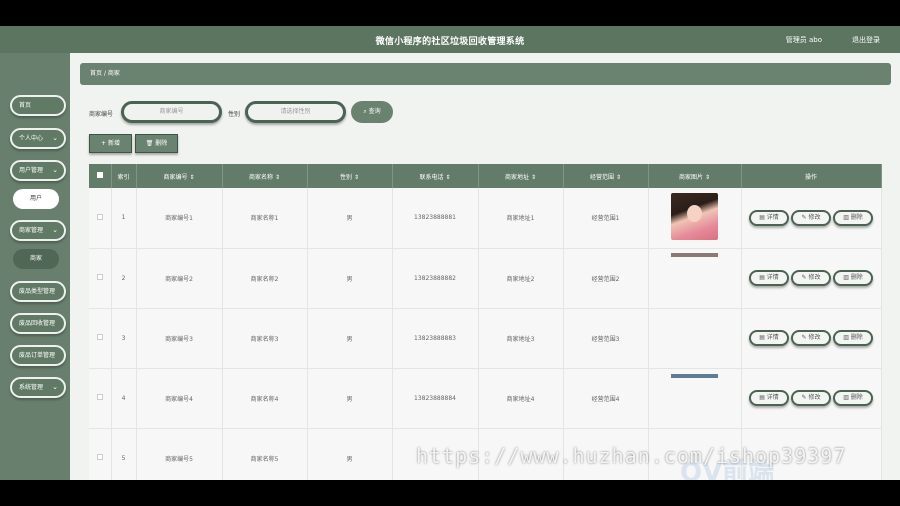 The image size is (900, 506). What do you see at coordinates (38, 138) in the screenshot?
I see `sidebar-item-profile: 个人中心 ⌄` at bounding box center [38, 138].